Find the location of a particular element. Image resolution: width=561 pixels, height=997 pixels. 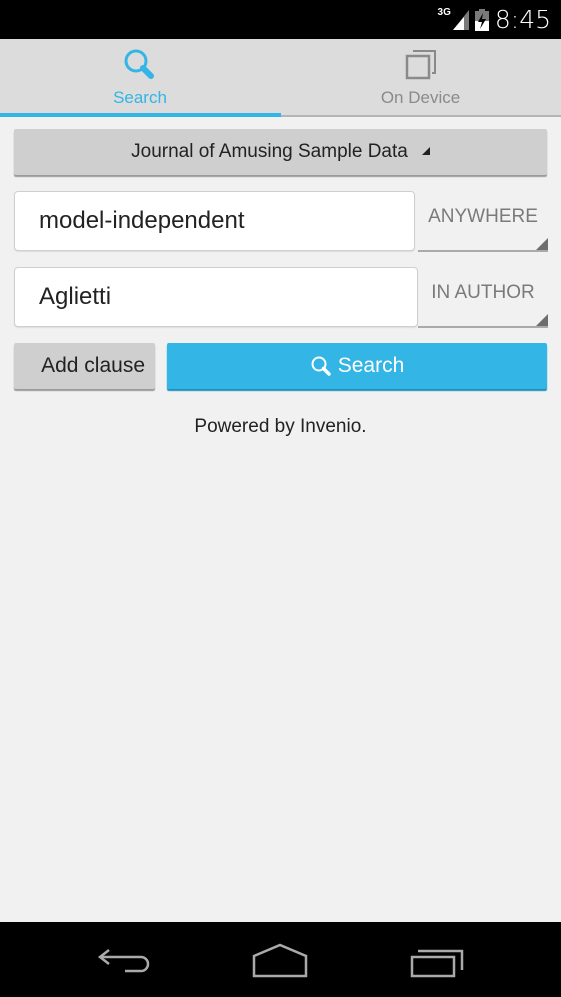

clause-2-scope: IN AUTHOR is located at coordinates (483, 292).